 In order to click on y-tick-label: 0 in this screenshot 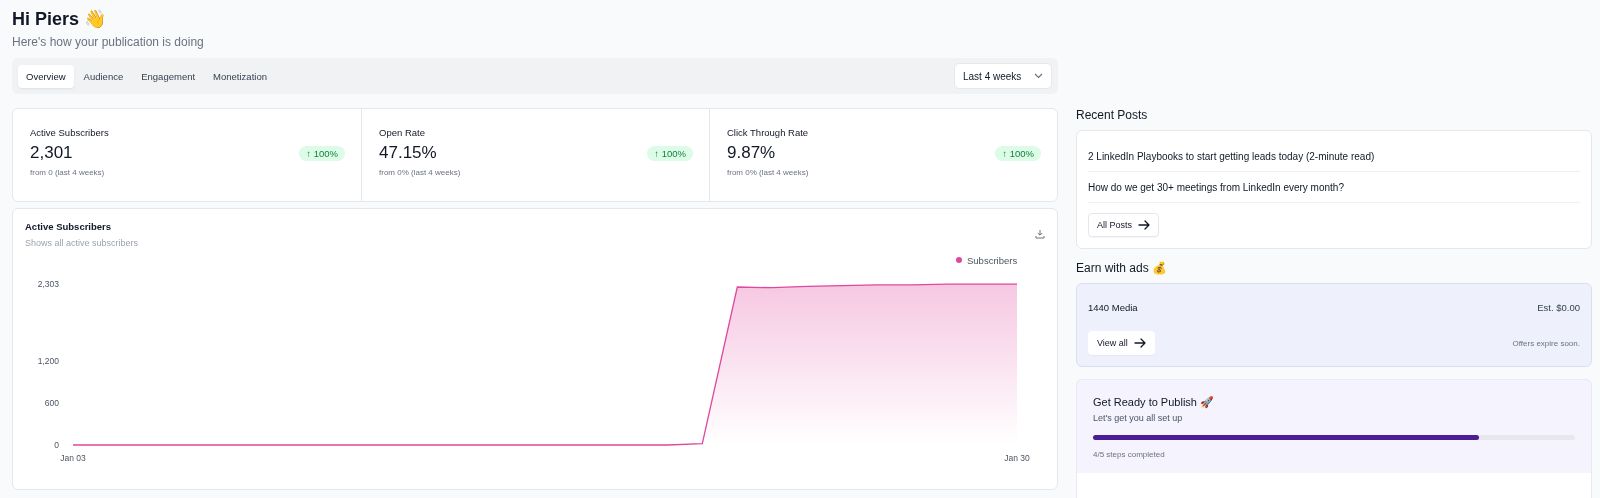, I will do `click(56, 445)`.